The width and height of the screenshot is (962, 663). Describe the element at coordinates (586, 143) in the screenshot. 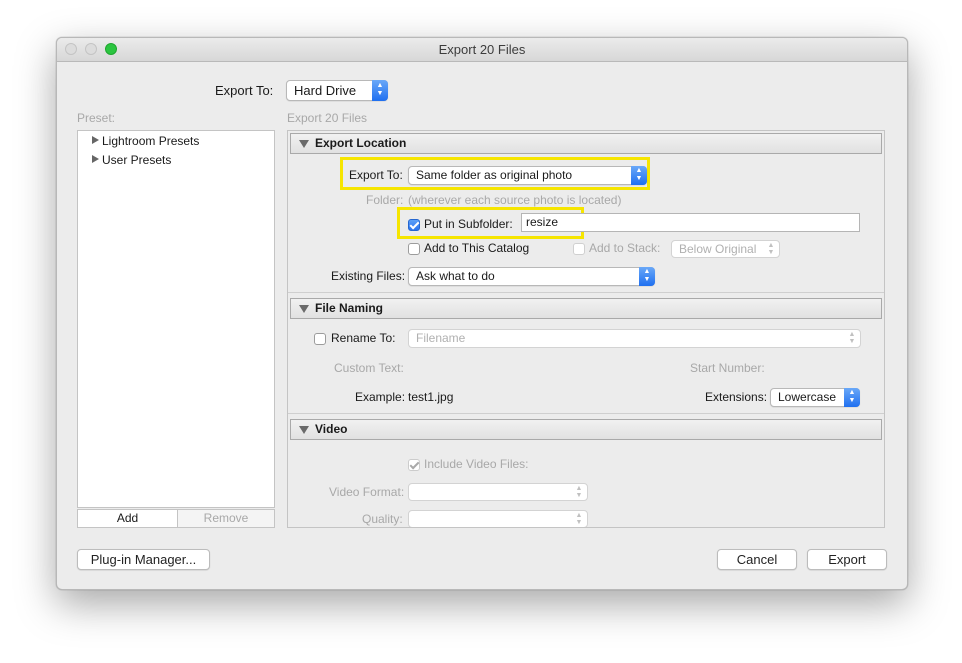

I see `export-location-header: Export Location` at that location.